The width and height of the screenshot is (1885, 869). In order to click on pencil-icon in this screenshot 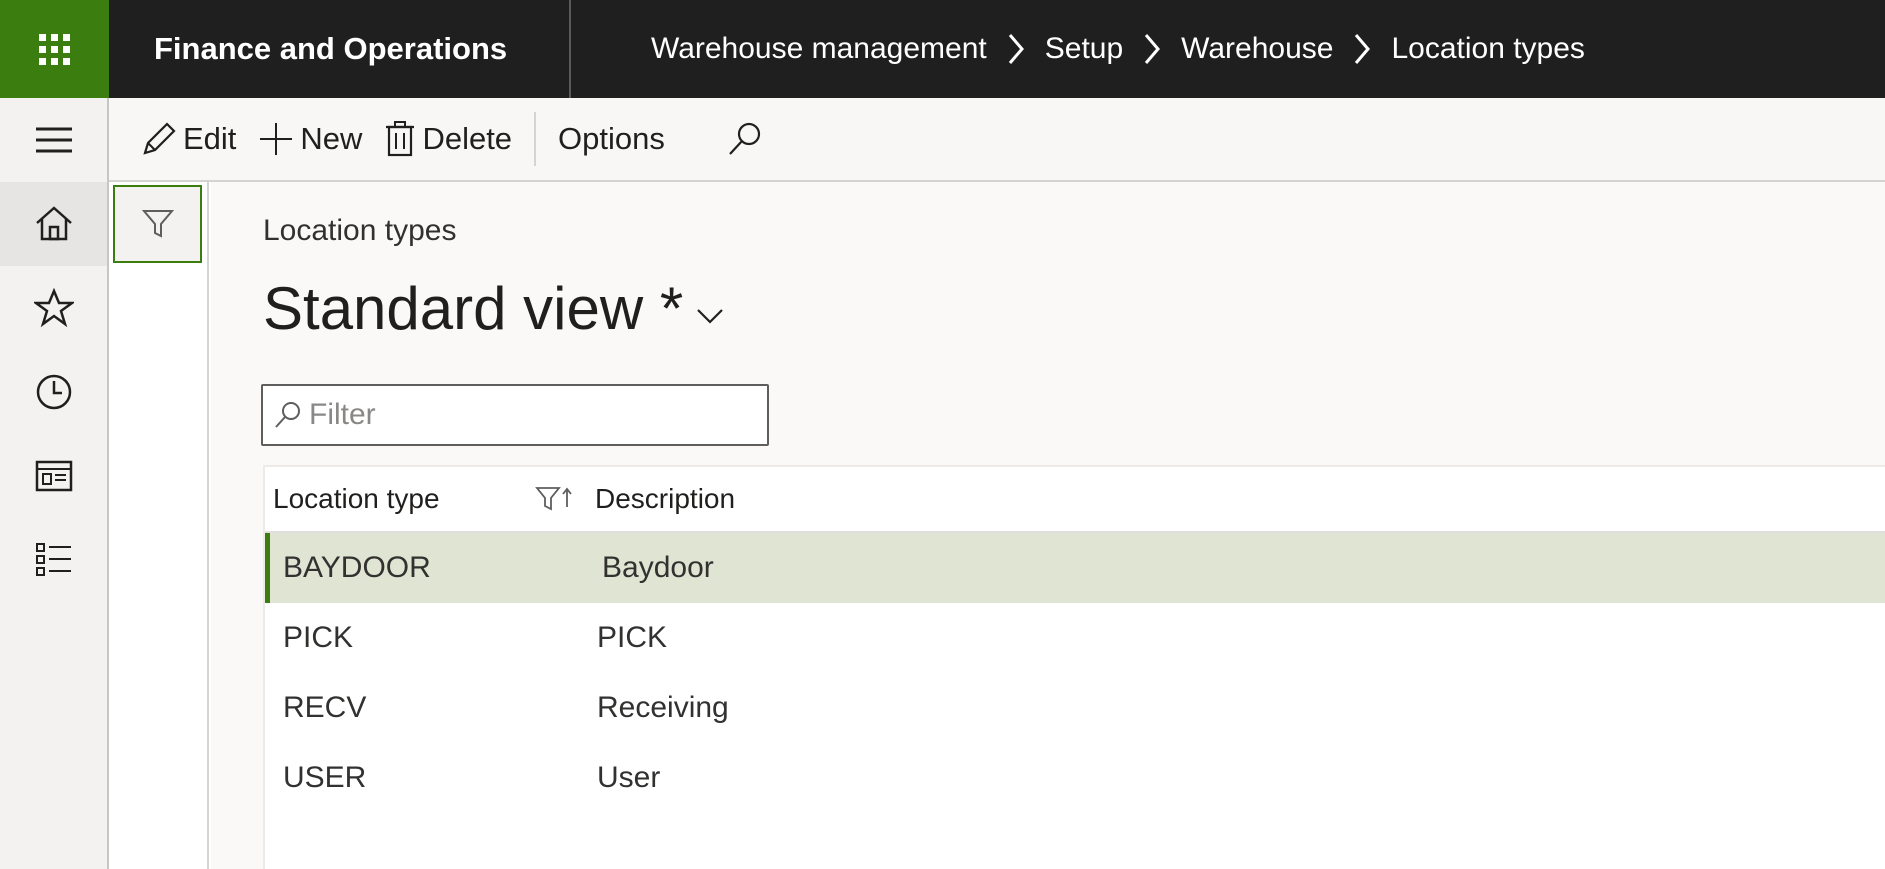, I will do `click(159, 138)`.